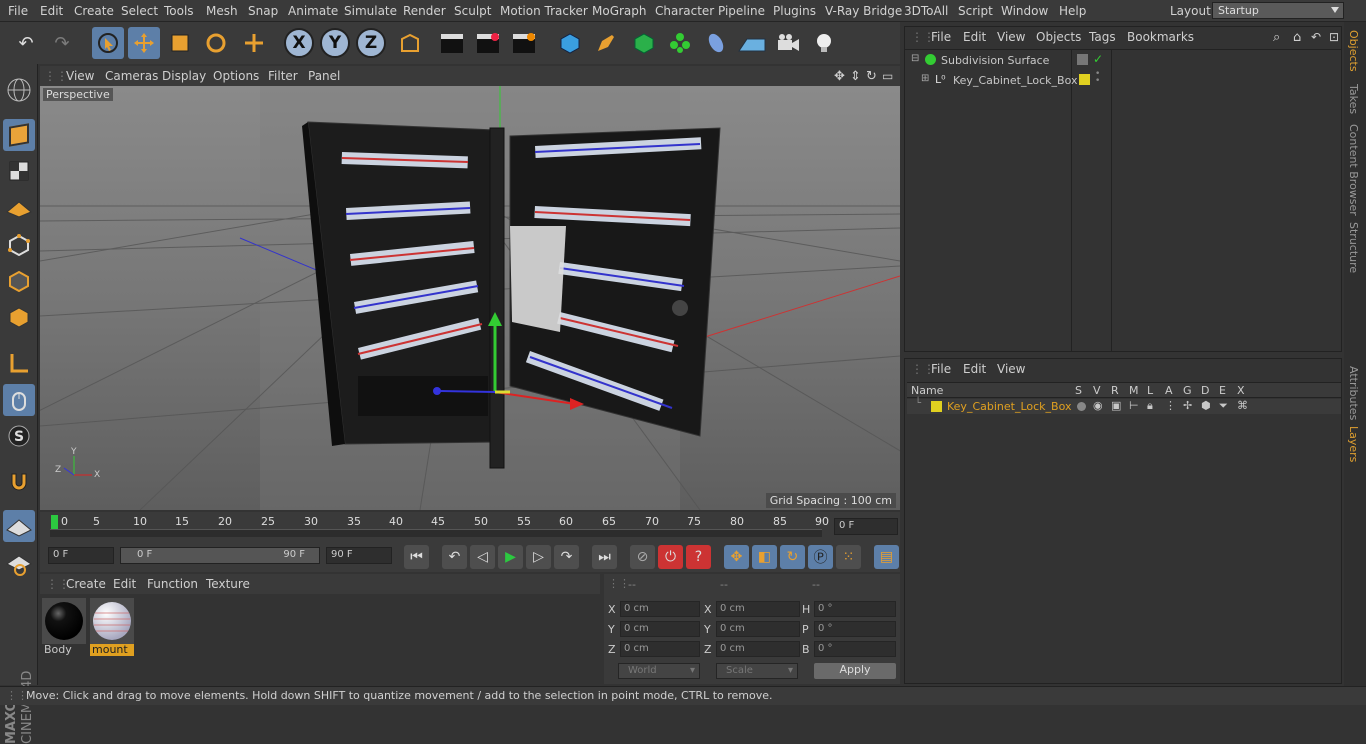 This screenshot has width=1366, height=744. I want to click on render-settings-button, so click(524, 43).